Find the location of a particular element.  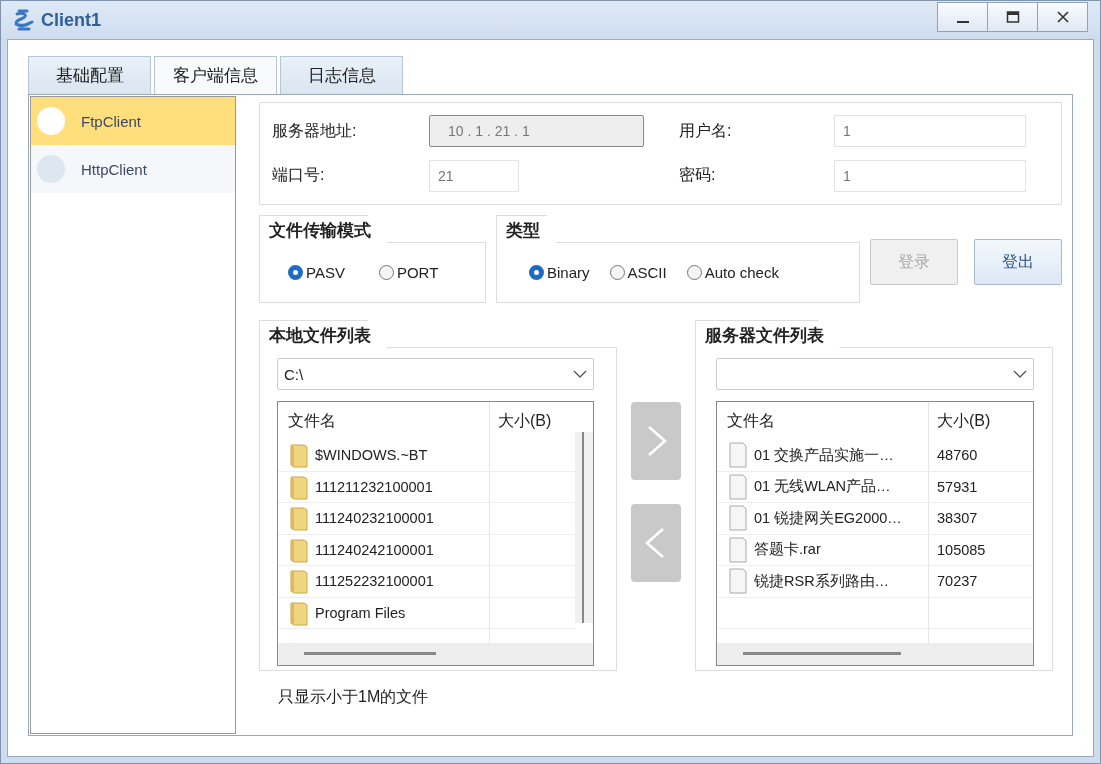

file-size: 70237 is located at coordinates (957, 581).